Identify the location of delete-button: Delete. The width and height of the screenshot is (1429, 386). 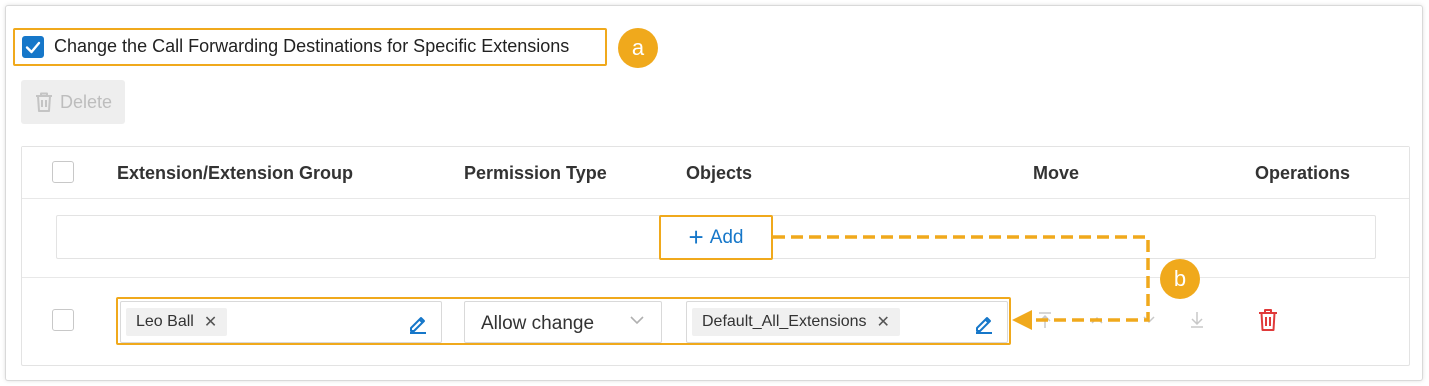
(73, 102).